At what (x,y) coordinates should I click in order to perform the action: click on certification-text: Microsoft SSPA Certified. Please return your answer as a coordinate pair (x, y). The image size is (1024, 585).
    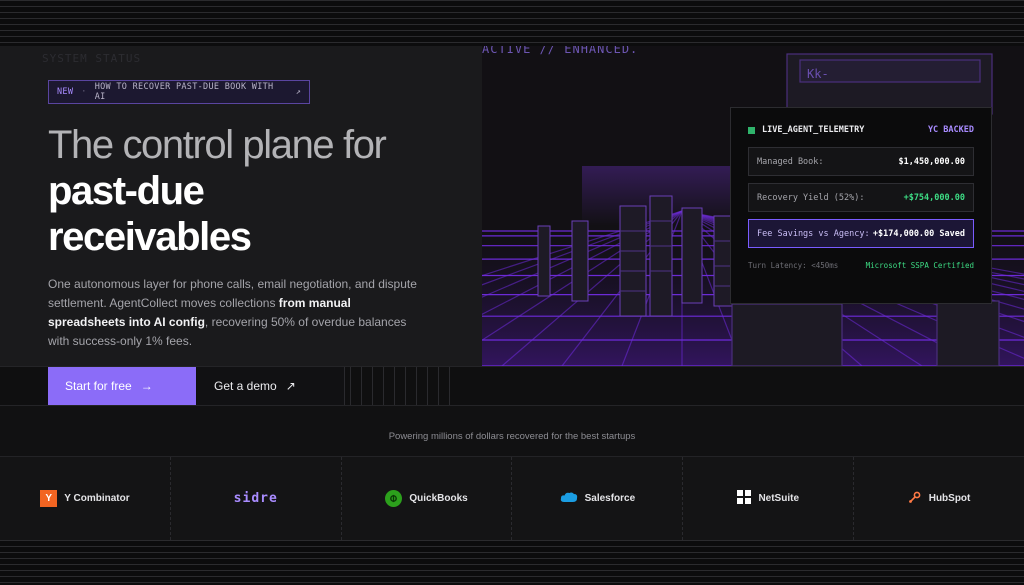
    Looking at the image, I should click on (919, 265).